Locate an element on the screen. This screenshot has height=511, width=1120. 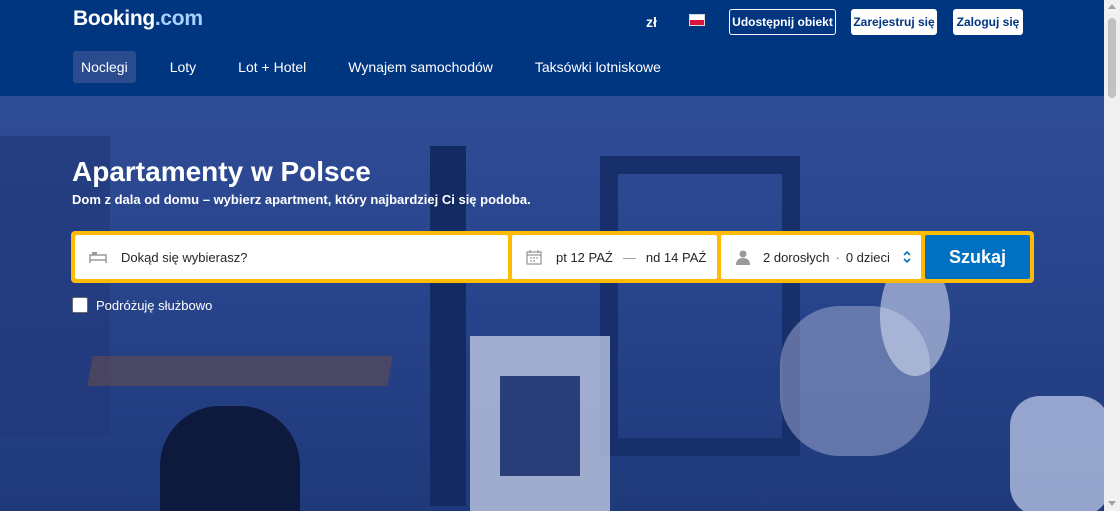
guests-field: 2 dorosłych · 0 dzieci is located at coordinates (821, 257).